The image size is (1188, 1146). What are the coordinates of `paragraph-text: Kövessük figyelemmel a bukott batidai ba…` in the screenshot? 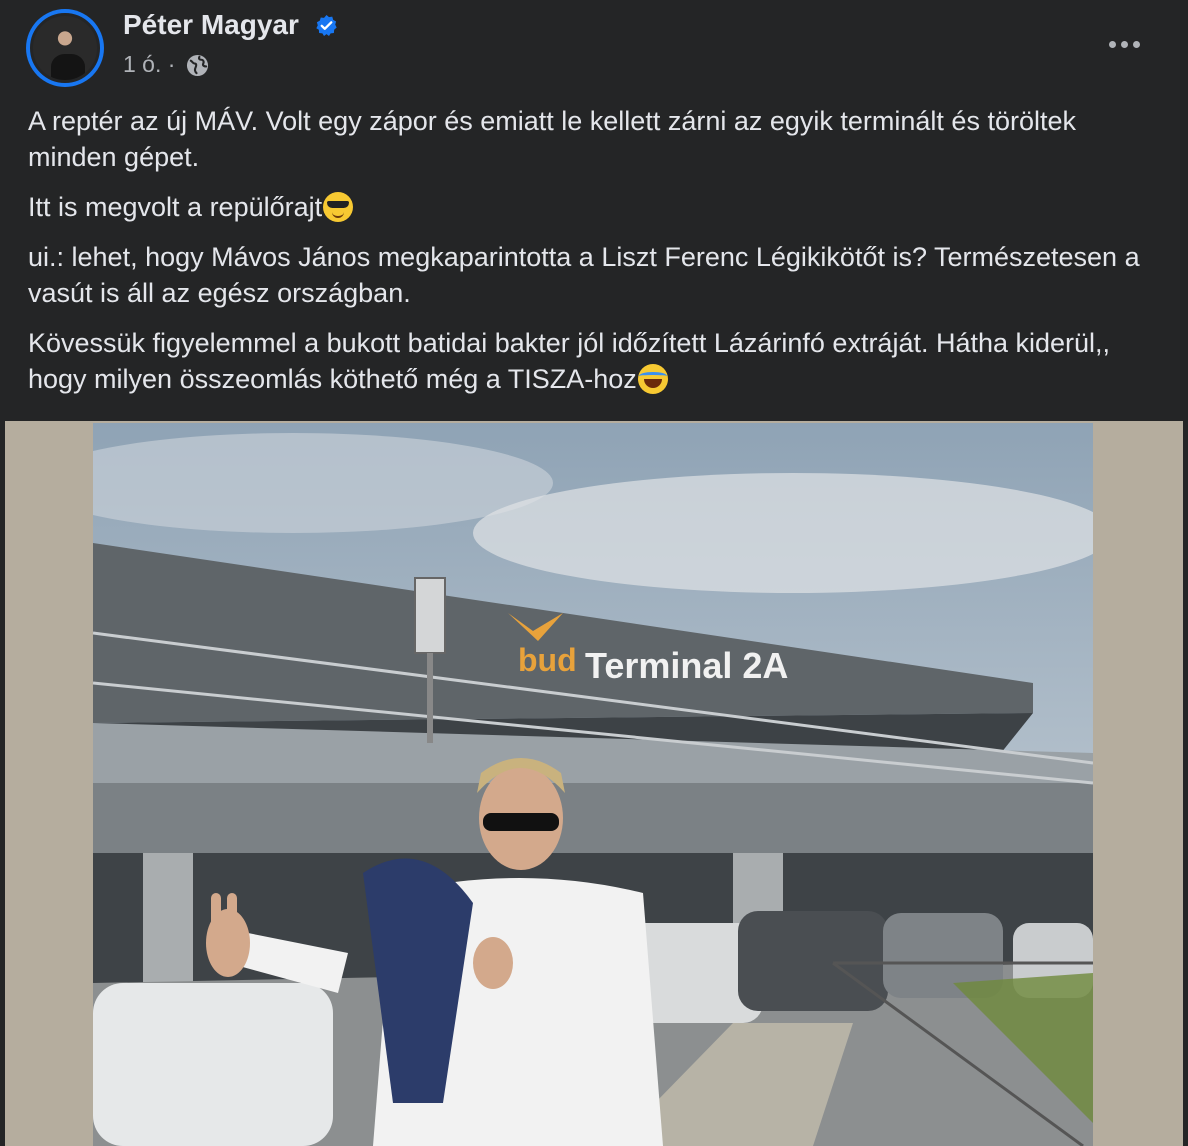 It's located at (569, 361).